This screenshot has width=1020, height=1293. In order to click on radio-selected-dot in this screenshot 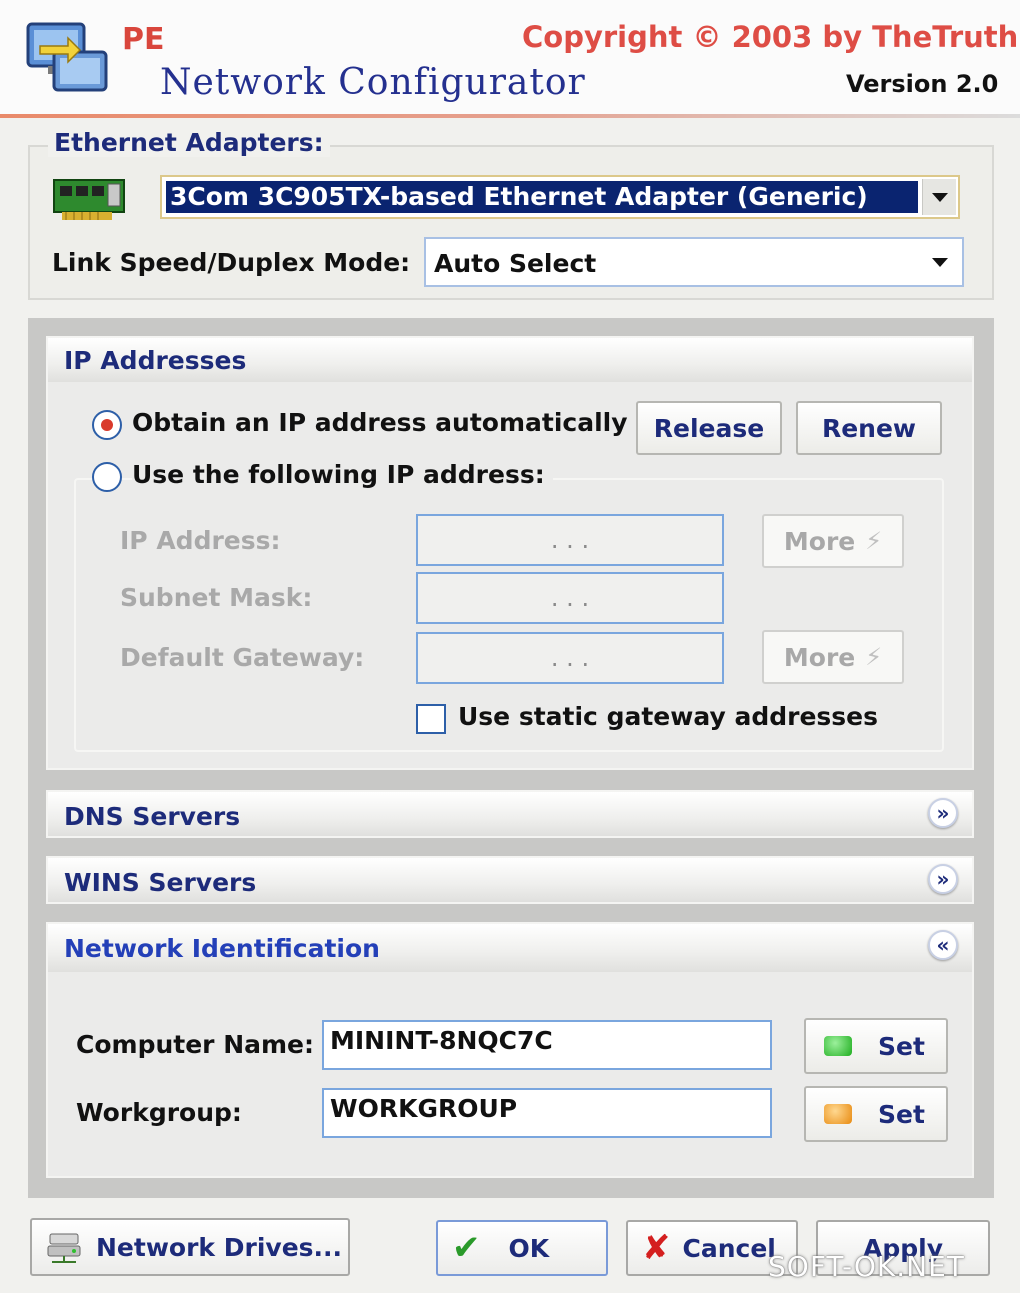, I will do `click(107, 425)`.